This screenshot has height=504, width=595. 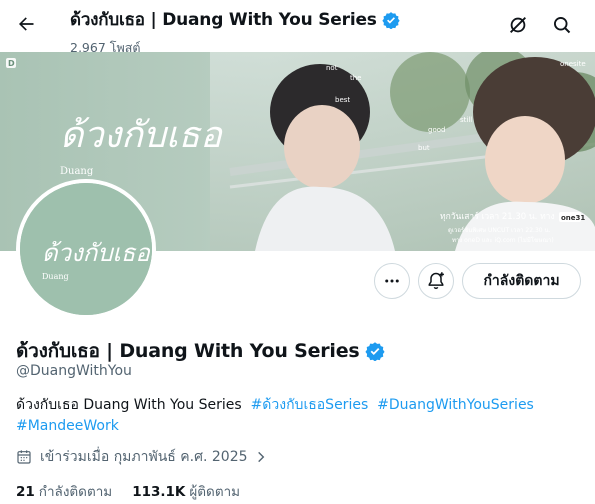 I want to click on search-icon, so click(x=562, y=25).